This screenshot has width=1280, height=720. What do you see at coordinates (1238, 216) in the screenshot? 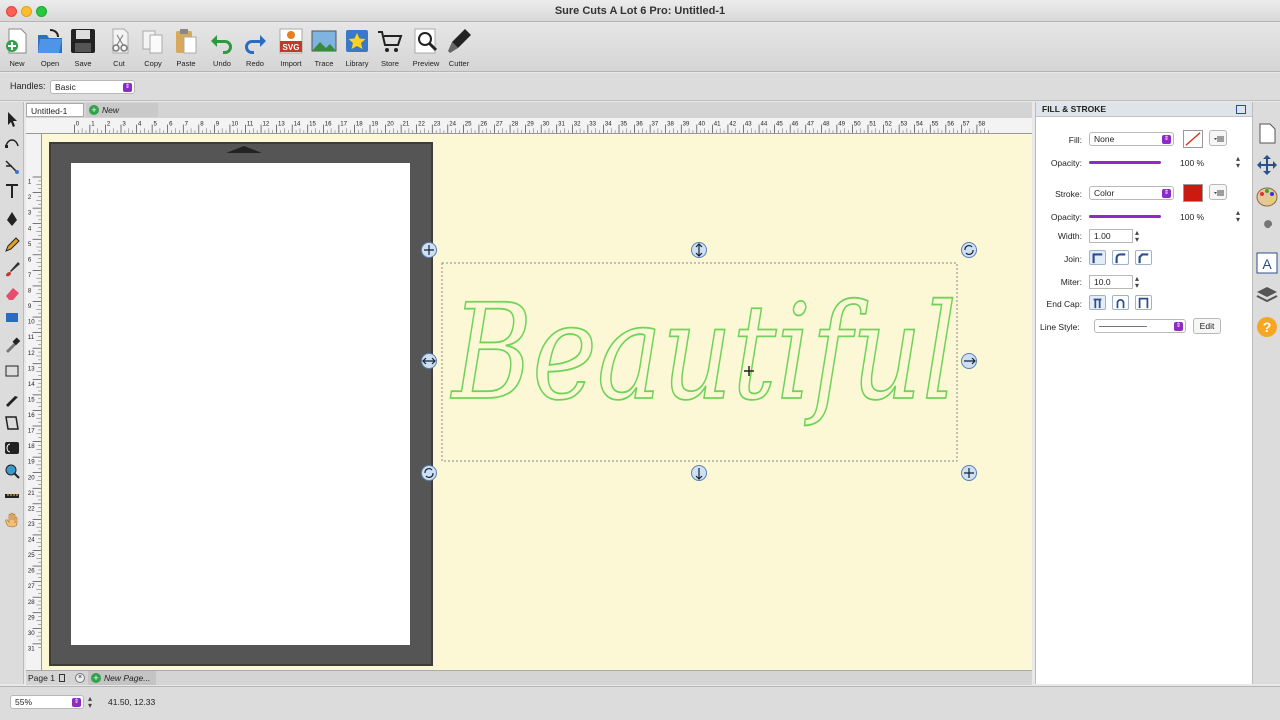
I see `stroke-opacity-stepper: ▴ ▾` at bounding box center [1238, 216].